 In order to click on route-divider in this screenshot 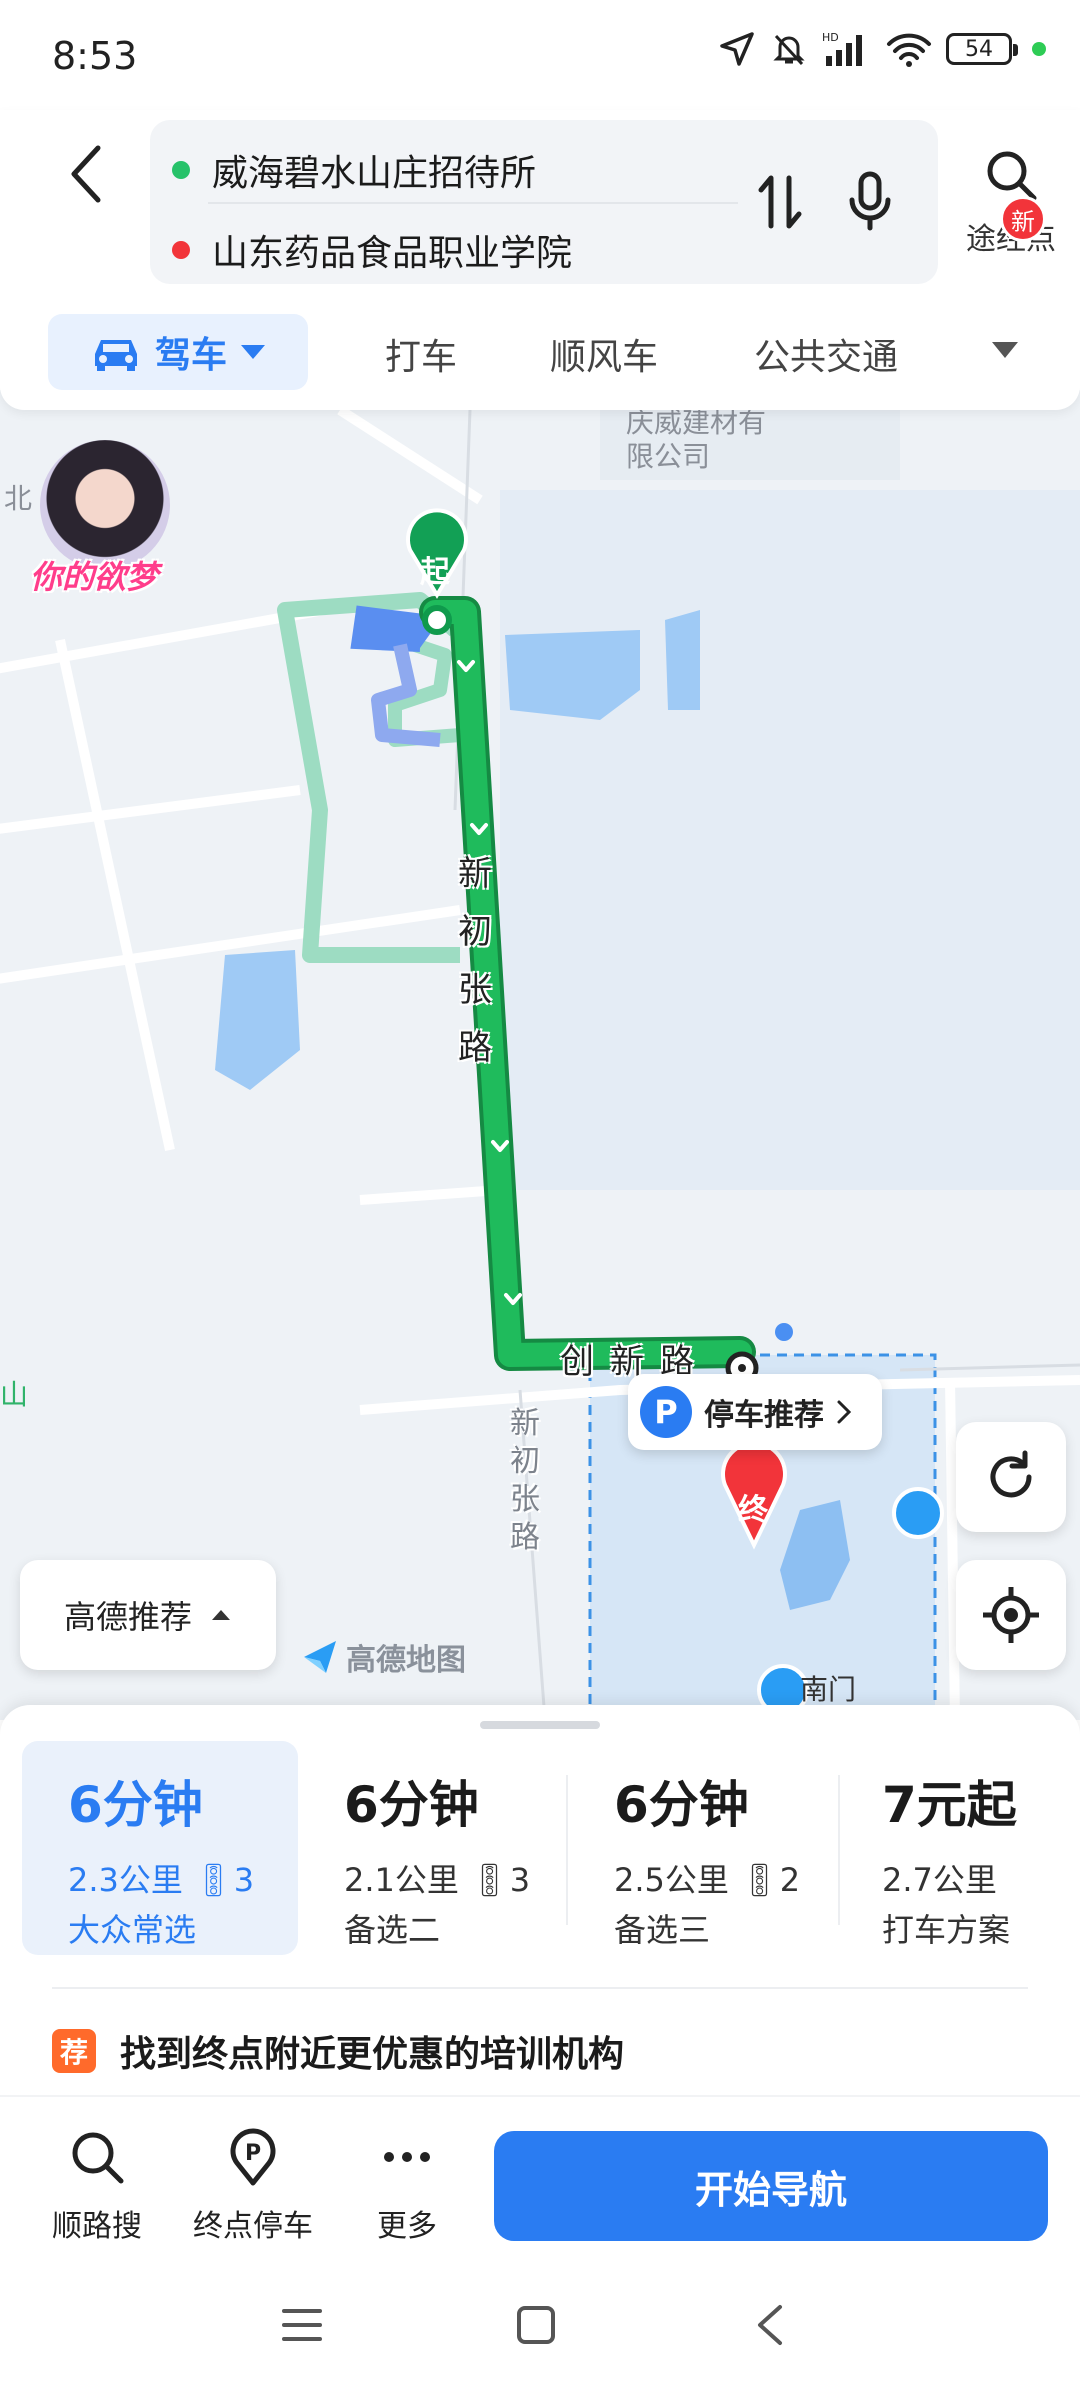, I will do `click(473, 203)`.